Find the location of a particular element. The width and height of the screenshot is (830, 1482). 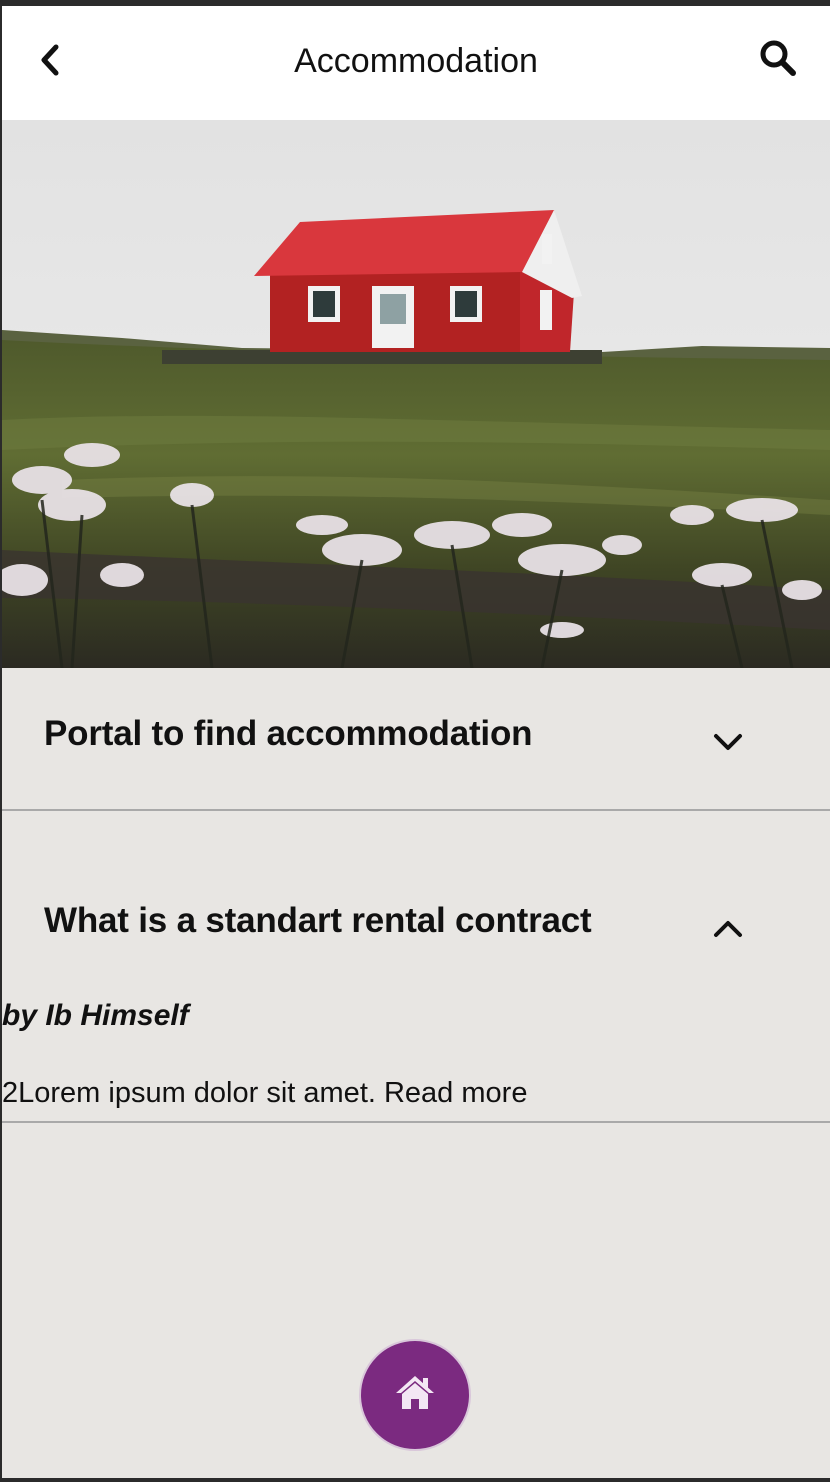

accordion-header-portal: Portal to find accommodation is located at coordinates (416, 739).